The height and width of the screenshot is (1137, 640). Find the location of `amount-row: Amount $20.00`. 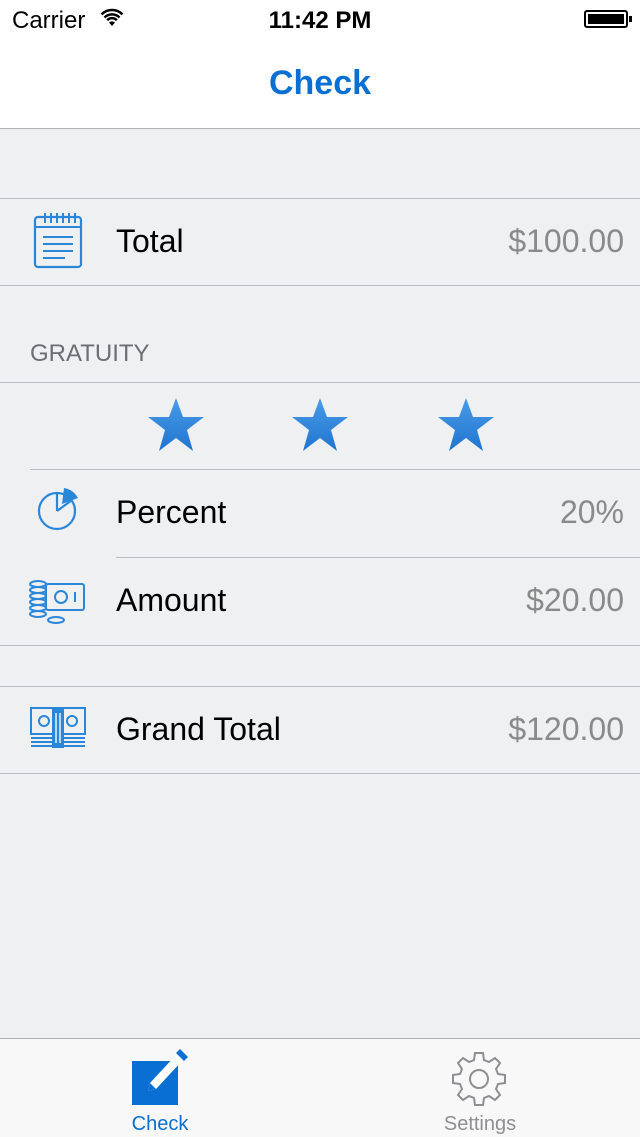

amount-row: Amount $20.00 is located at coordinates (320, 601).